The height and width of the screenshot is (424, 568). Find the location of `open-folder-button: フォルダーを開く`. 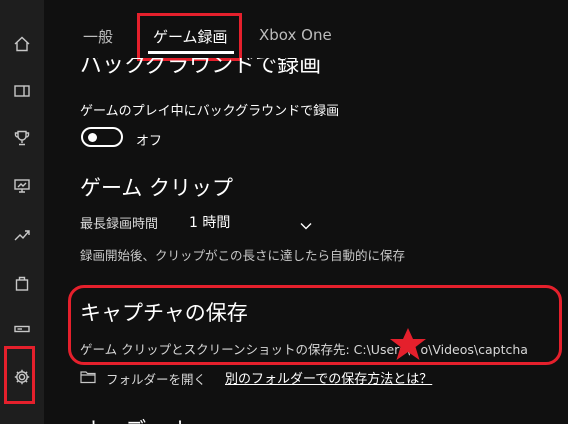

open-folder-button: フォルダーを開く is located at coordinates (156, 378).